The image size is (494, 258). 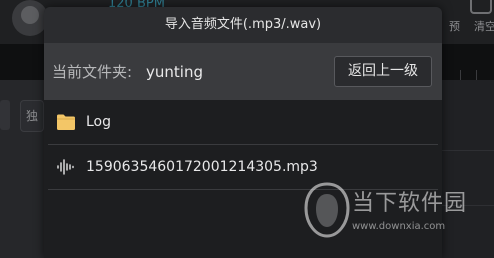 What do you see at coordinates (243, 122) in the screenshot?
I see `list-item-folder-log: Log` at bounding box center [243, 122].